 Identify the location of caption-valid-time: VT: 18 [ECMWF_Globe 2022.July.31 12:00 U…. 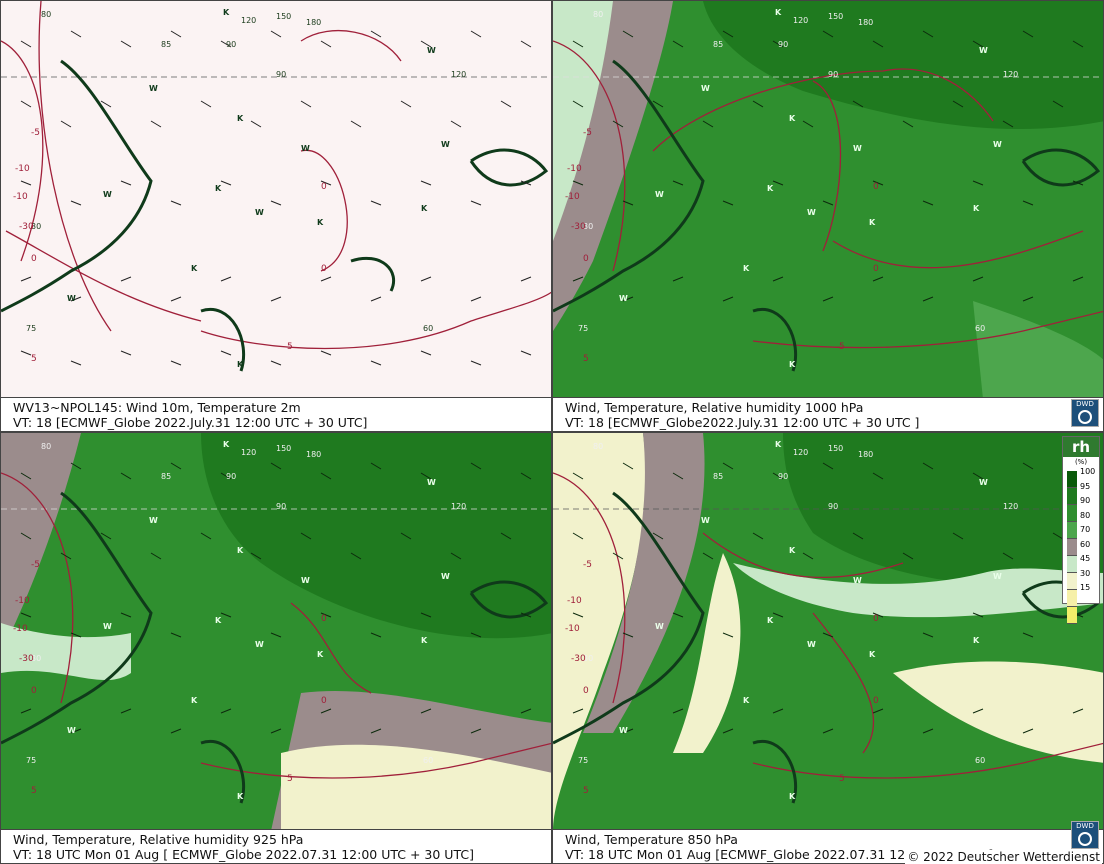
(190, 422).